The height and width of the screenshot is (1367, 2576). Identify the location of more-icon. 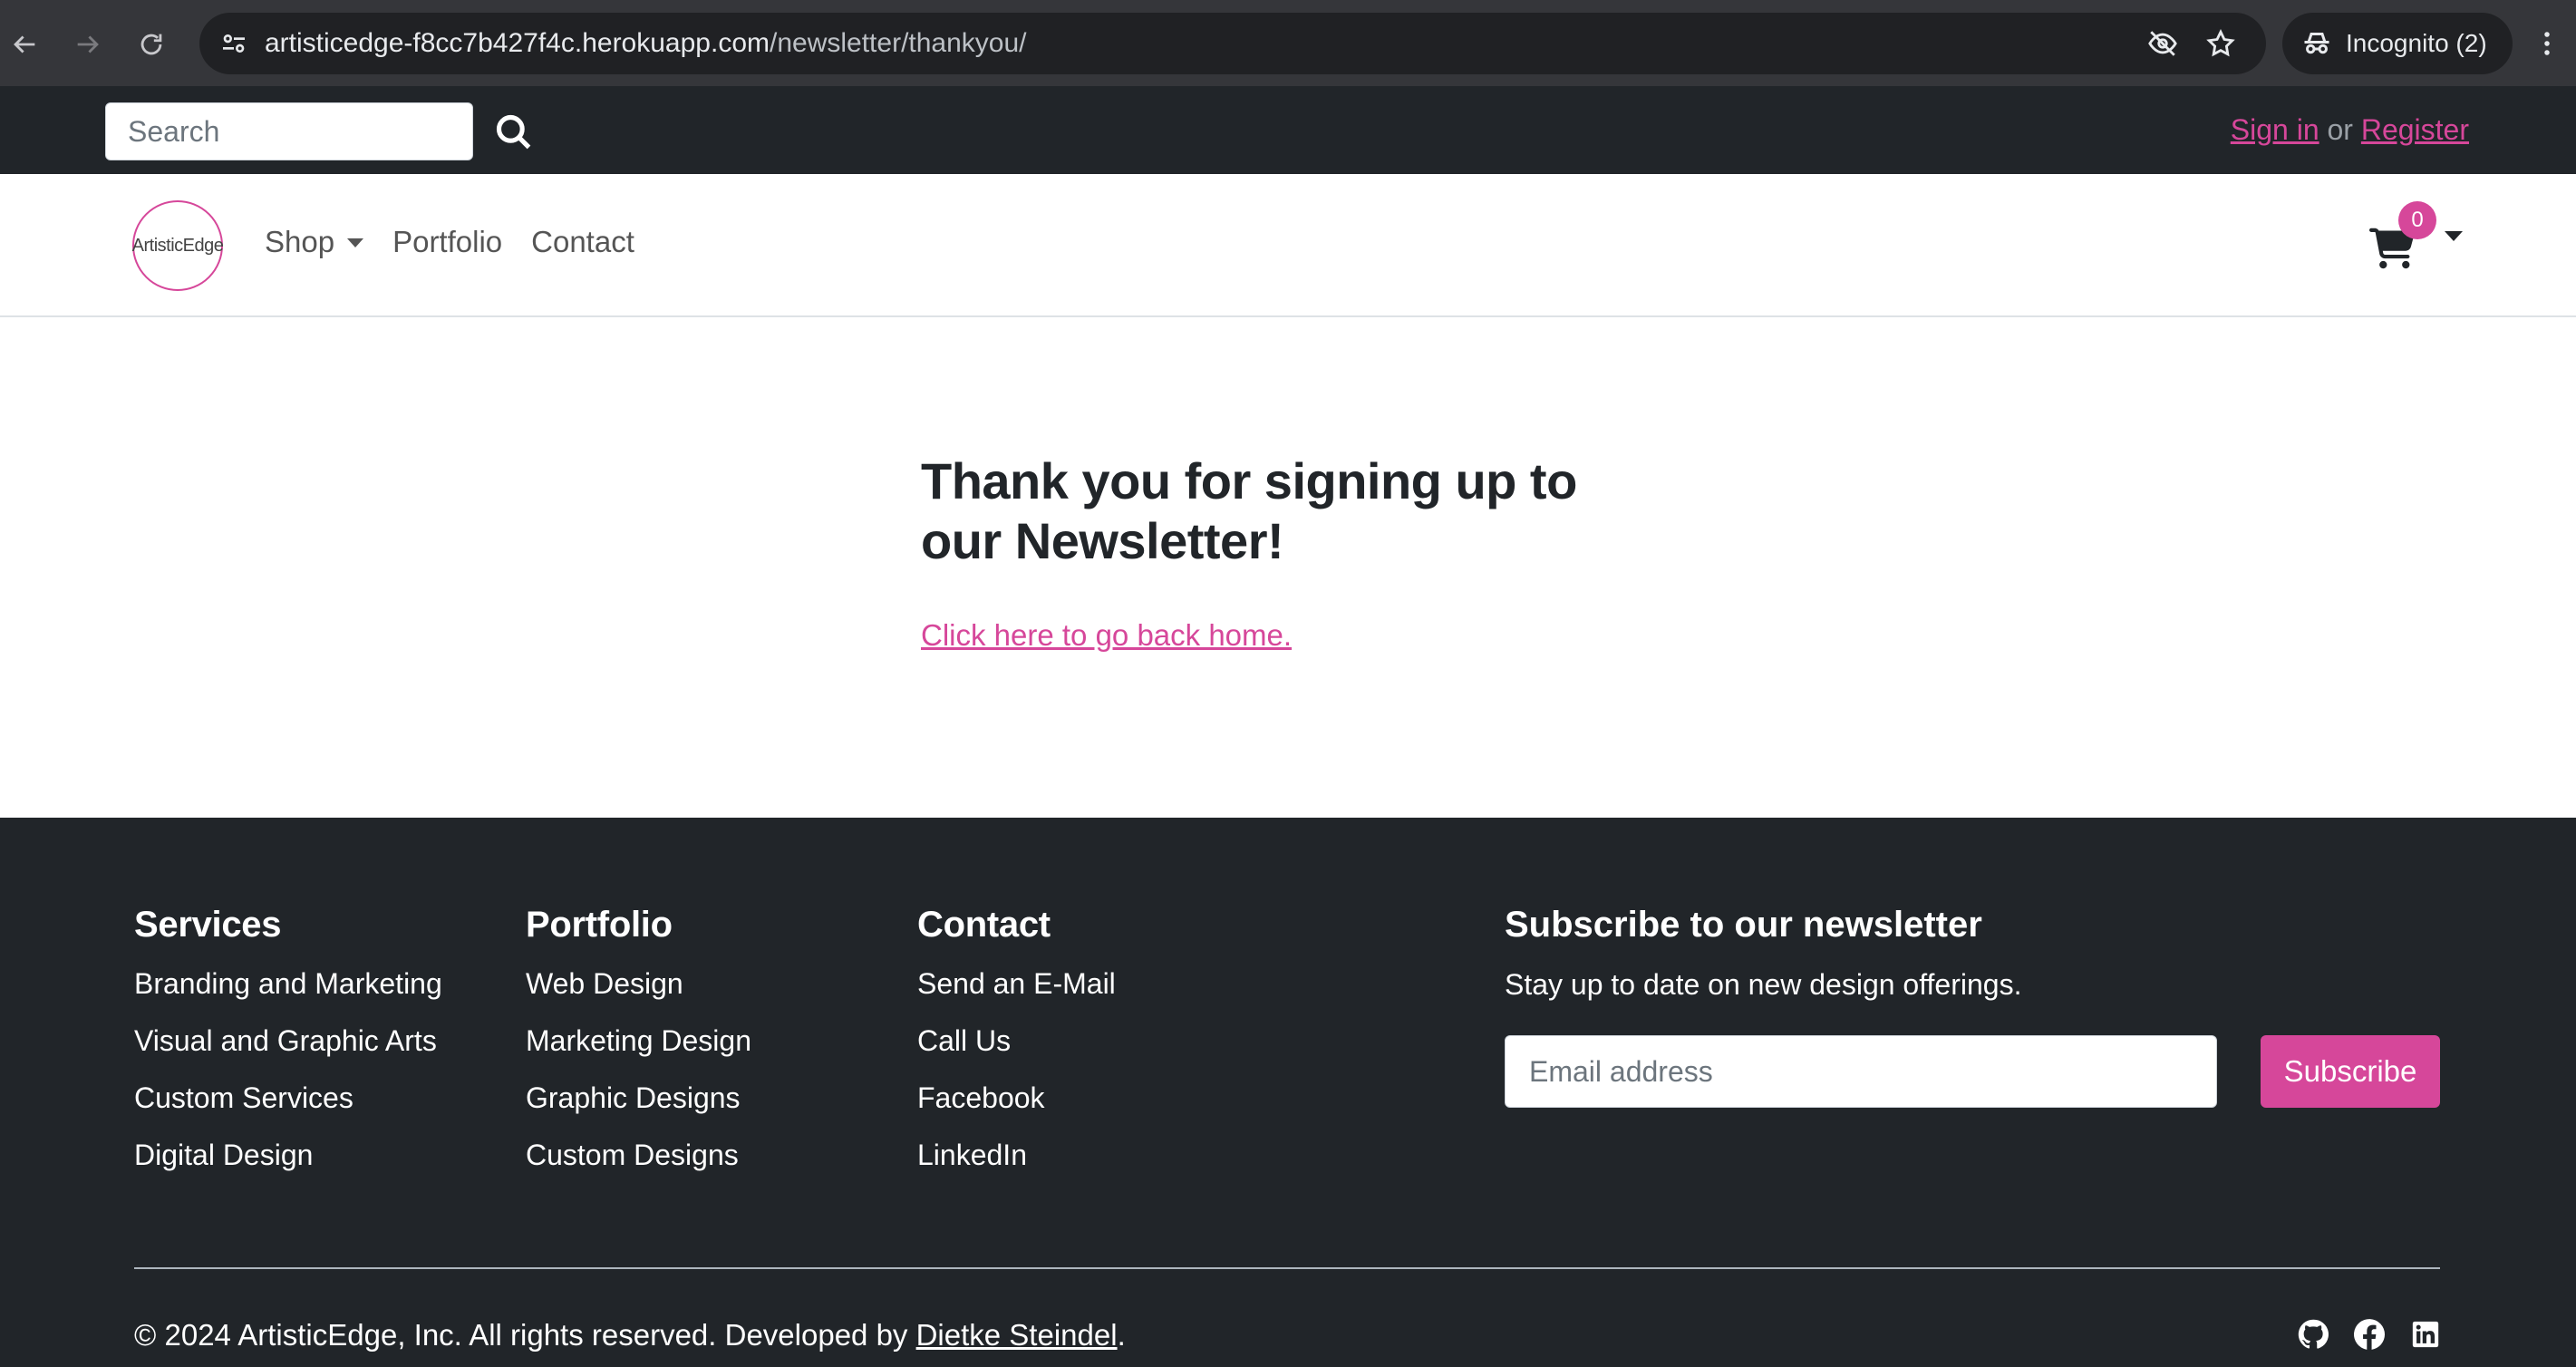
(2547, 43).